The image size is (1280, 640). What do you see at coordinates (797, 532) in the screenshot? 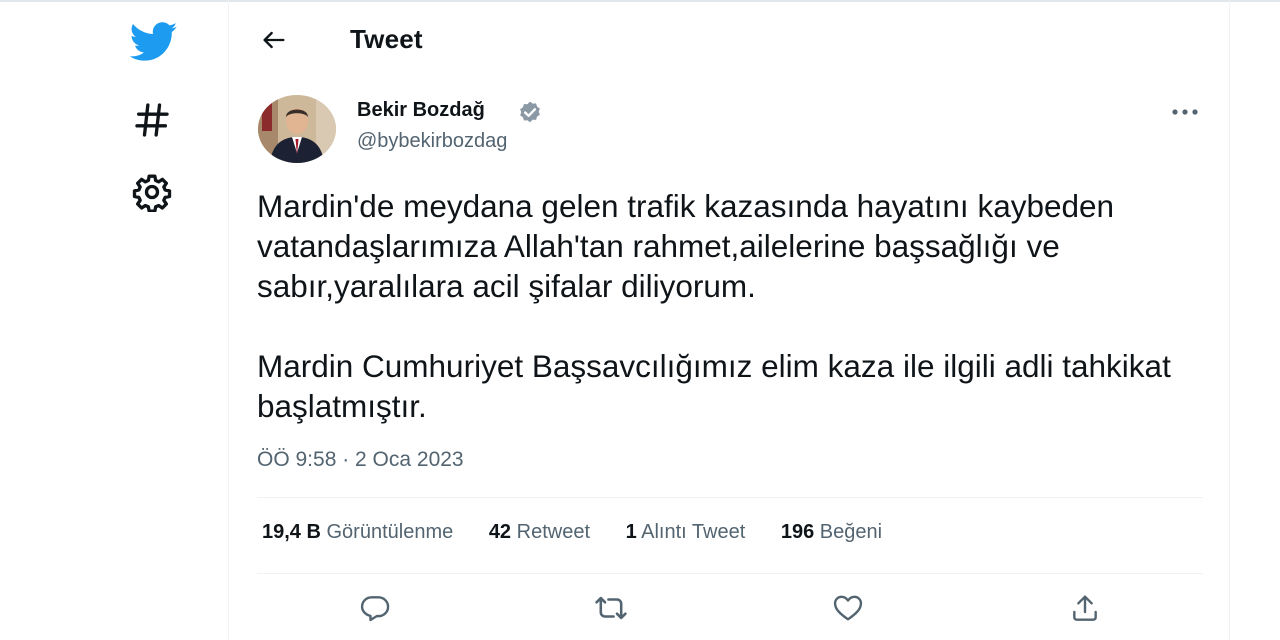
I see `stat-value: 196` at bounding box center [797, 532].